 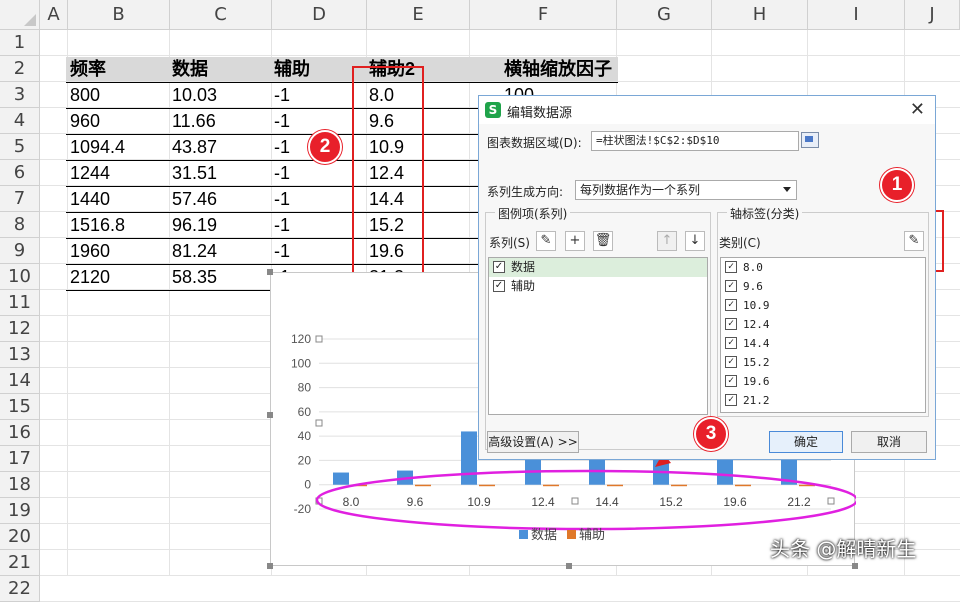 What do you see at coordinates (192, 173) in the screenshot?
I see `data-cell: 31.51` at bounding box center [192, 173].